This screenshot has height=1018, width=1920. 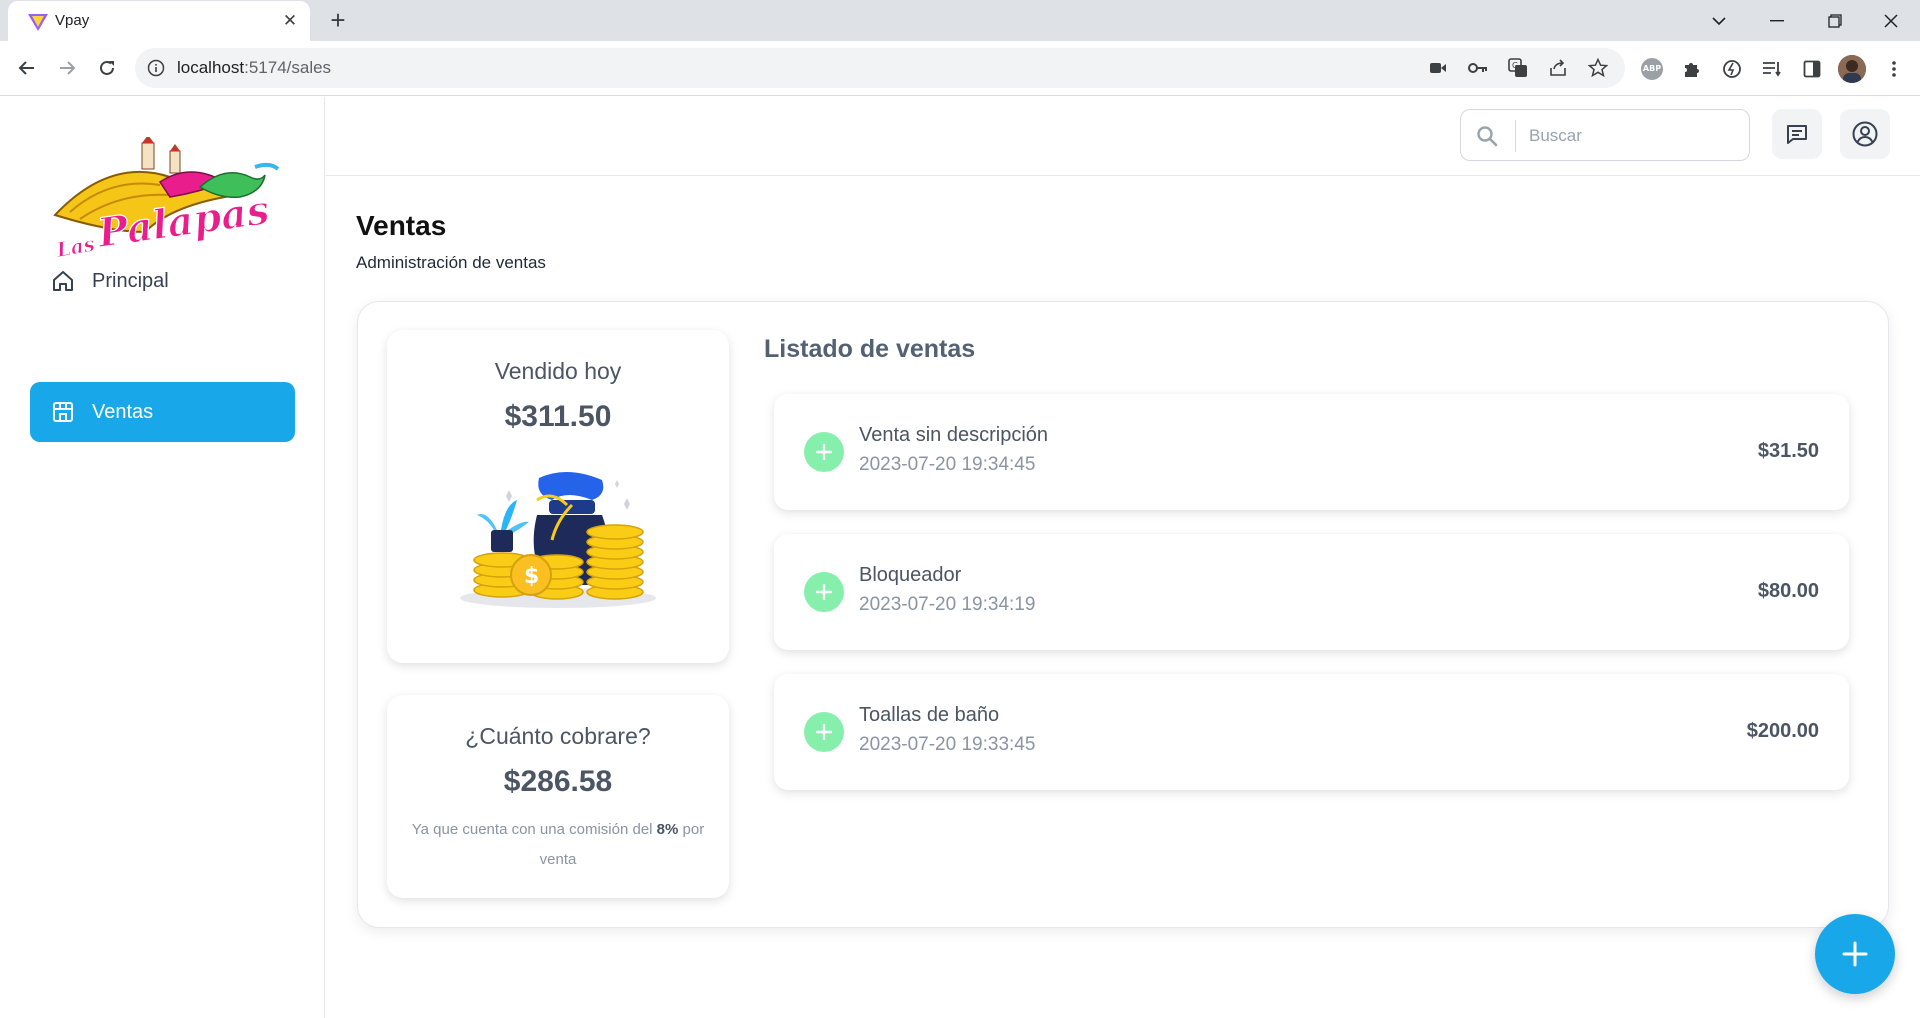 I want to click on search-divider, so click(x=1515, y=136).